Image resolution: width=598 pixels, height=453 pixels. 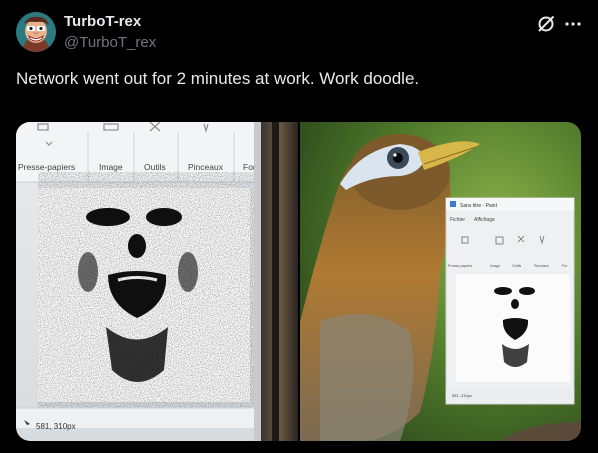 I want to click on toolbar-presse-papiers: Presse-papiers, so click(x=46, y=167).